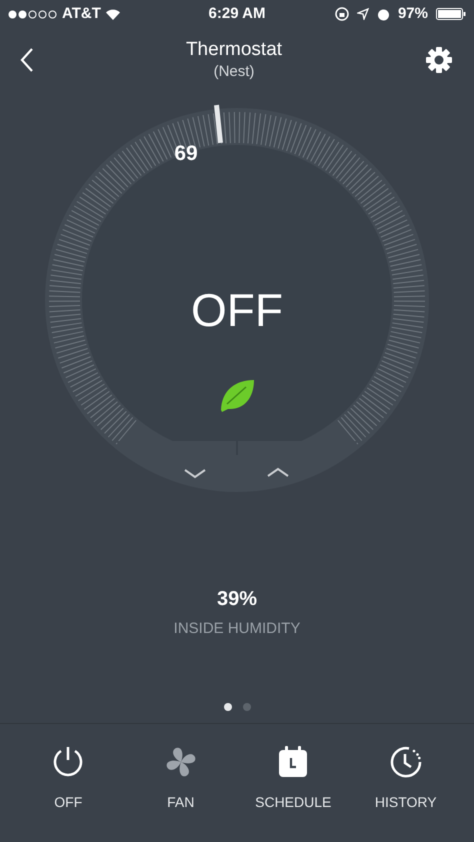 This screenshot has height=842, width=474. What do you see at coordinates (234, 72) in the screenshot?
I see `screen-subtitle: (Nest)` at bounding box center [234, 72].